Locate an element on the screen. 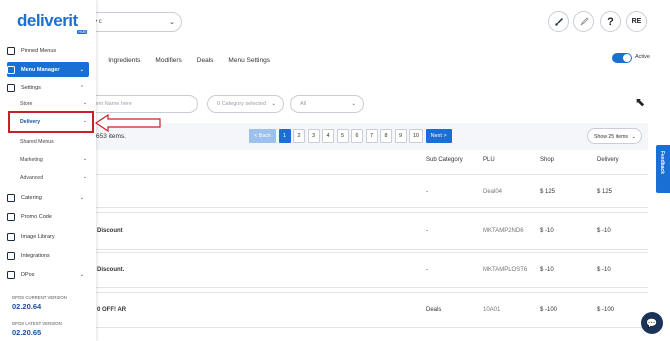  cursor-action-icon: ⬉ is located at coordinates (640, 104).